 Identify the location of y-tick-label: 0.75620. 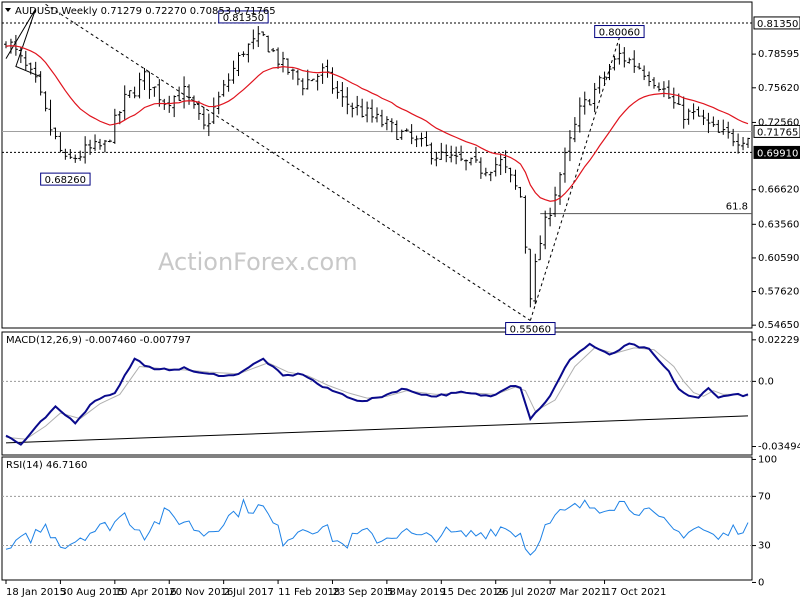
(778, 88).